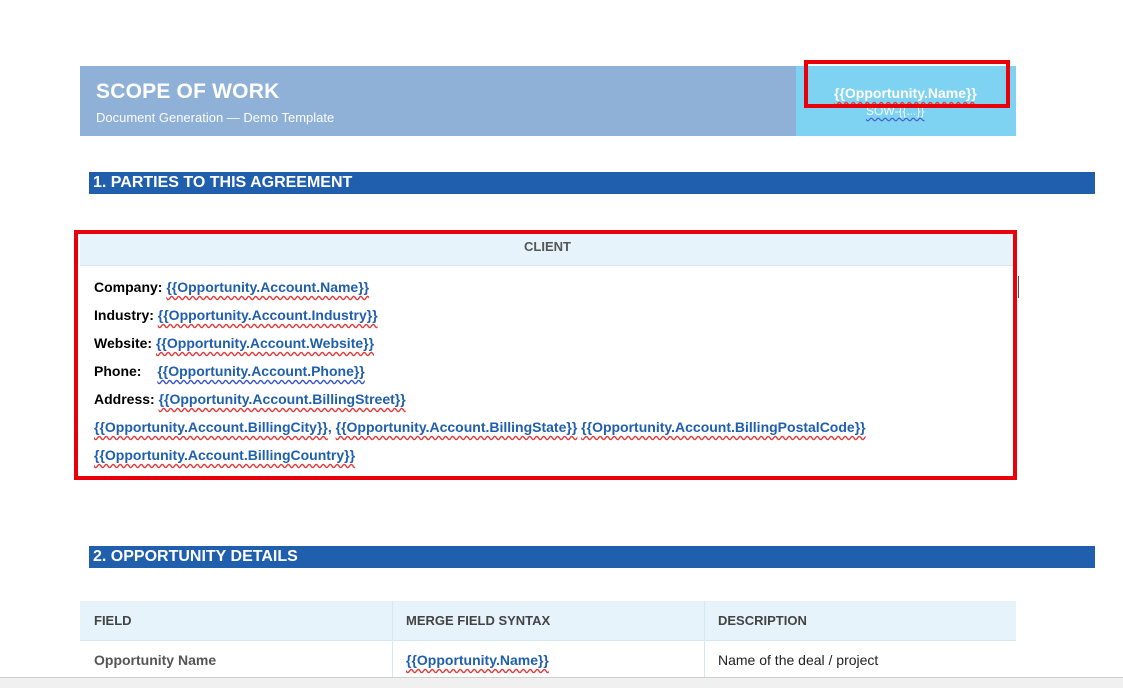 The image size is (1123, 688). Describe the element at coordinates (592, 557) in the screenshot. I see `section-heading-opportunity-details: 2. OPPORTUNITY DETAILS` at that location.